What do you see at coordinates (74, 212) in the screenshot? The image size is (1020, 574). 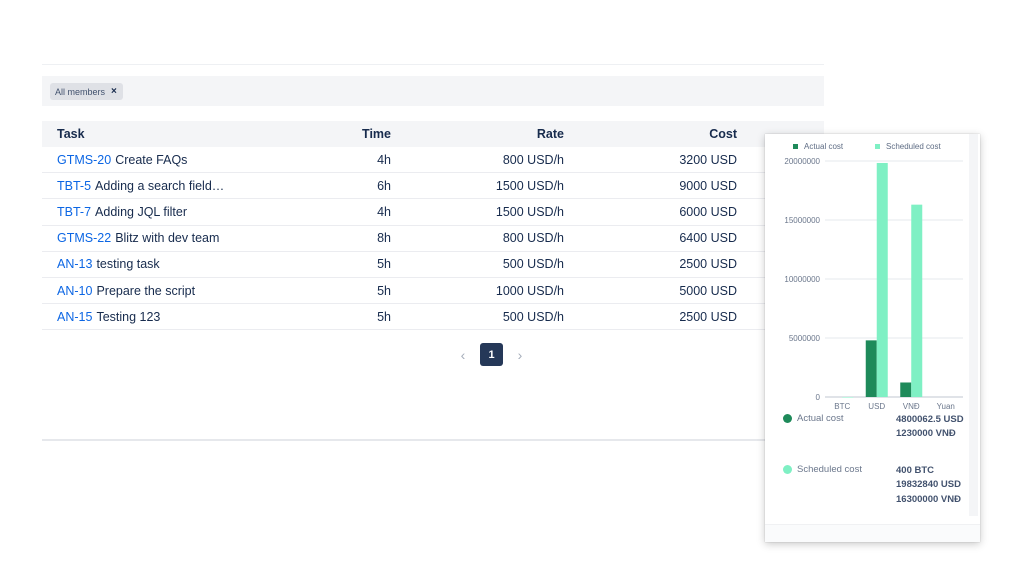 I see `issue-key-link: TBT-7` at bounding box center [74, 212].